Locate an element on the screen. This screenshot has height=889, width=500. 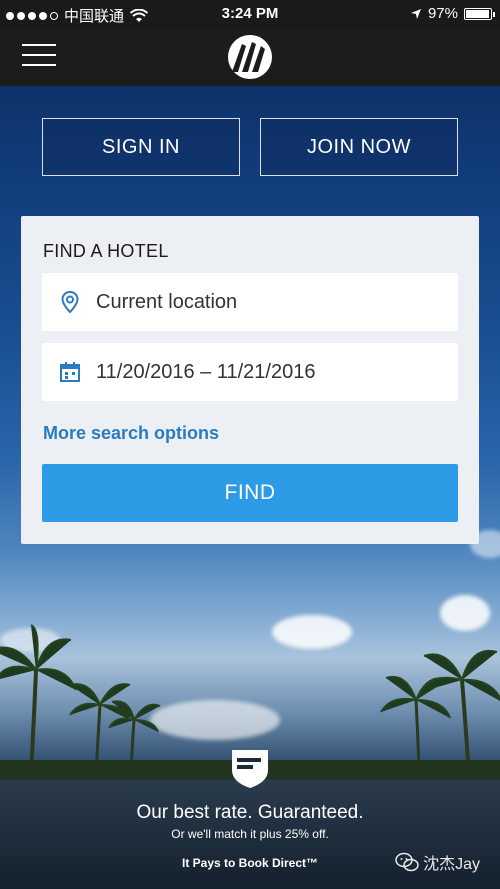
find-hotel-title: FIND A HOTEL is located at coordinates (106, 251).